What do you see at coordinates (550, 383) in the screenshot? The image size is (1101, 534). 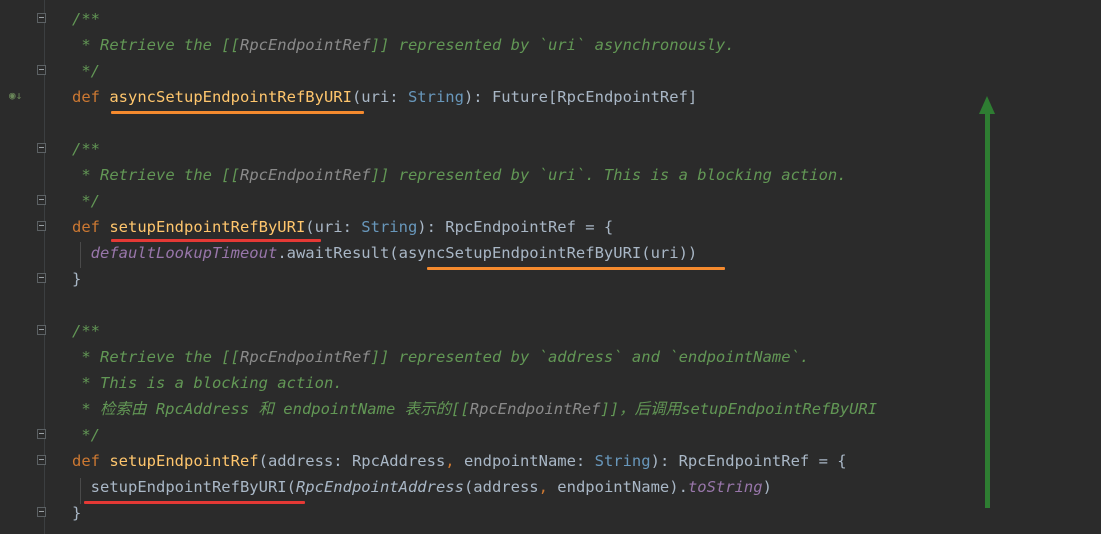 I see `code-line: * This is a blocking action.` at bounding box center [550, 383].